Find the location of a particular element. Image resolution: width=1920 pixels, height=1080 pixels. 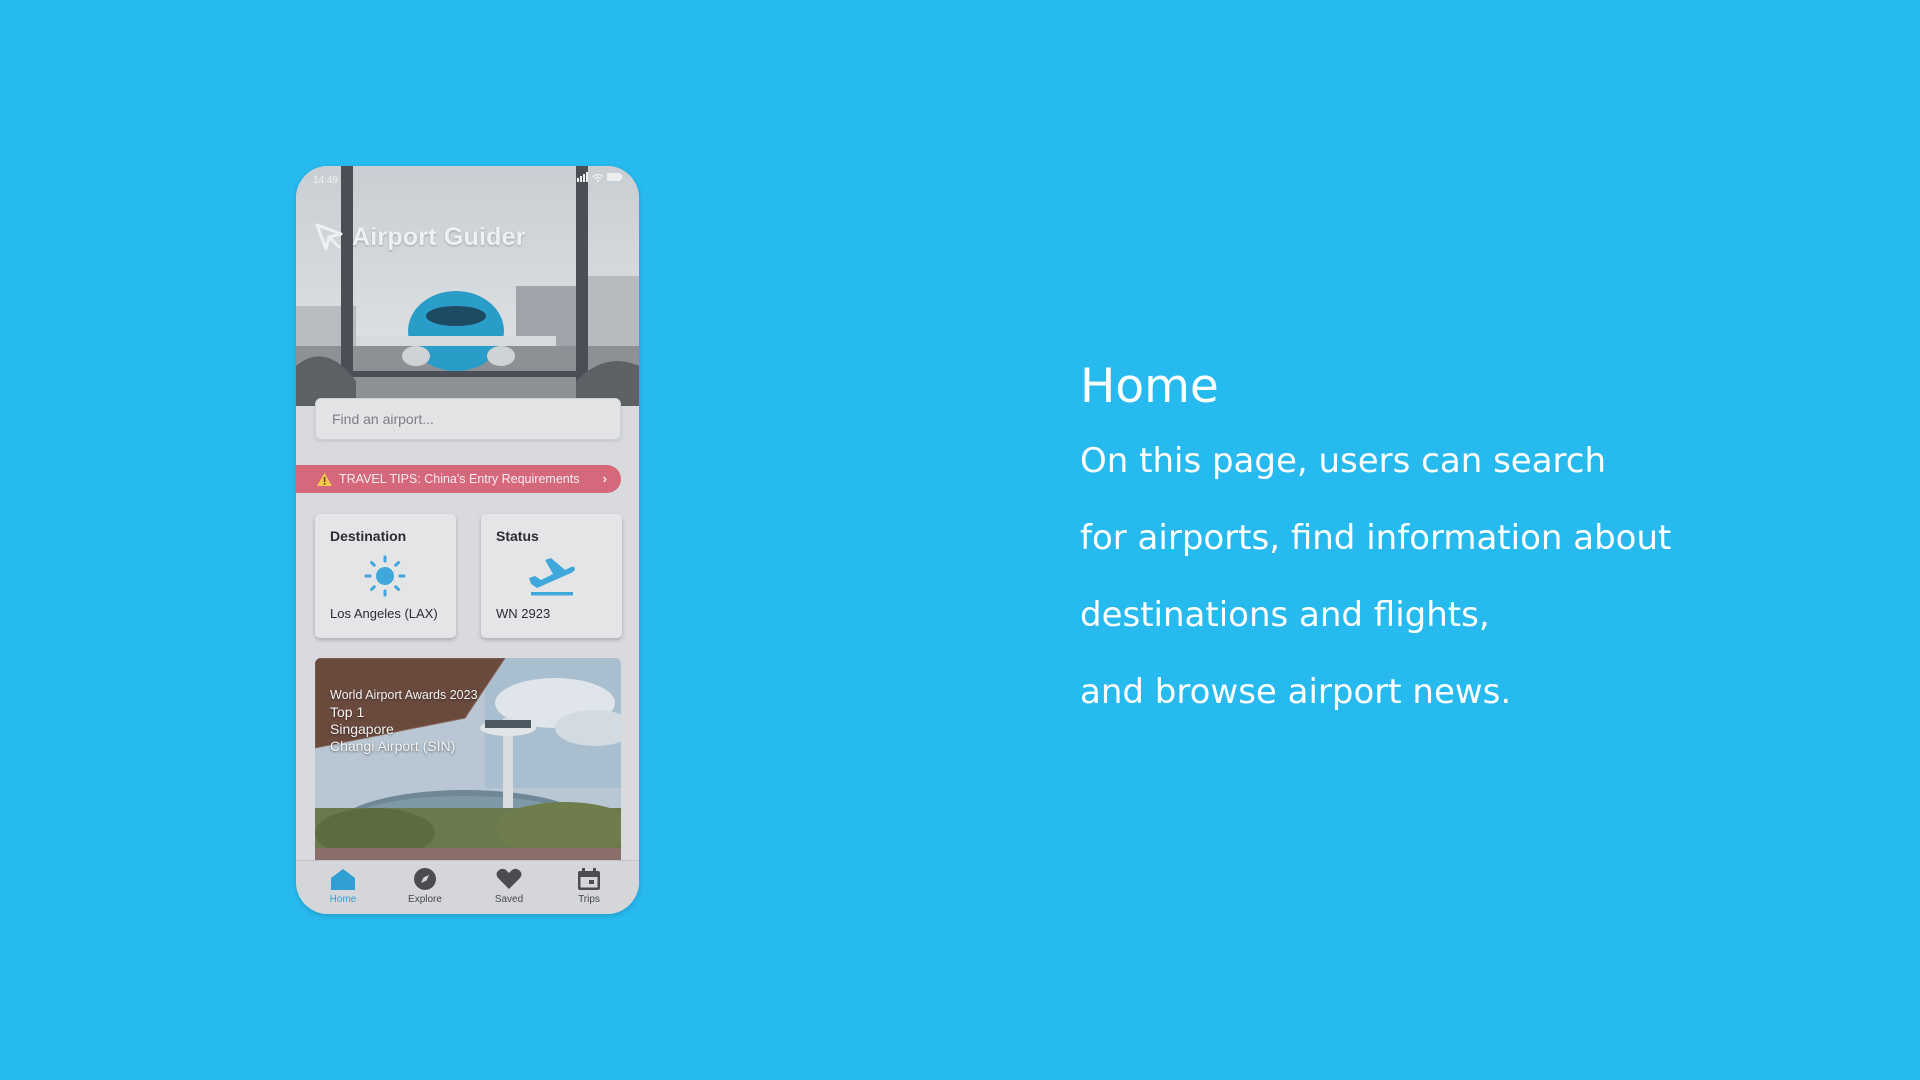

sun-icon is located at coordinates (385, 576).